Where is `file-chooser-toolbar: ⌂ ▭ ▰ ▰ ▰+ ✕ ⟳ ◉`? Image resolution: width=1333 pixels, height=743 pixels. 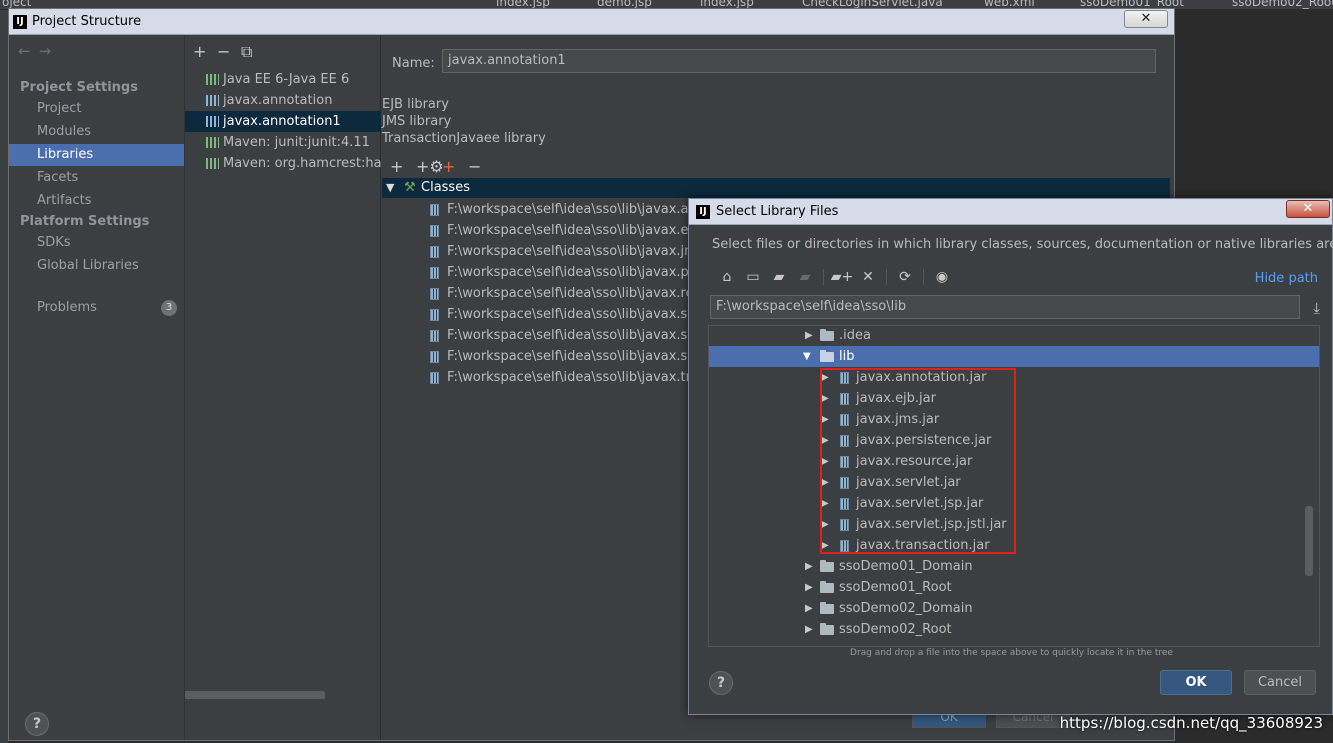
file-chooser-toolbar: ⌂ ▭ ▰ ▰ ▰+ ✕ ⟳ ◉ is located at coordinates (834, 277).